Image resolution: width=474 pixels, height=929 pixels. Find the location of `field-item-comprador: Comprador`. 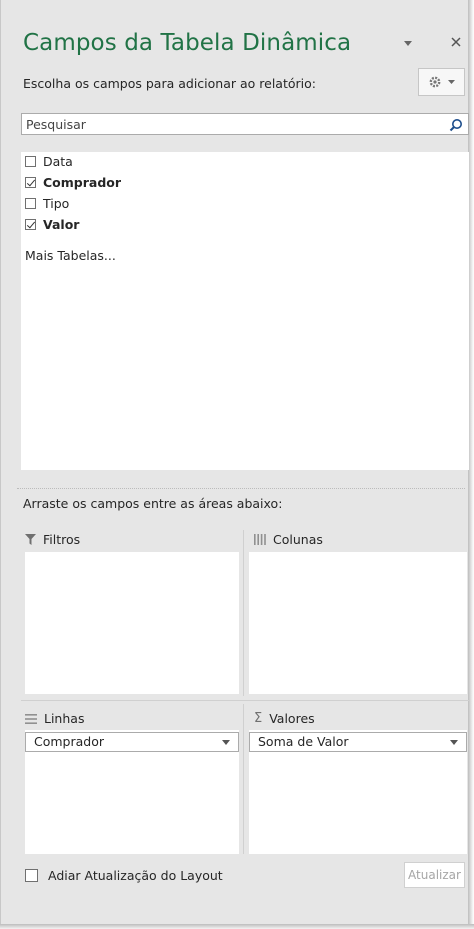

field-item-comprador: Comprador is located at coordinates (73, 182).